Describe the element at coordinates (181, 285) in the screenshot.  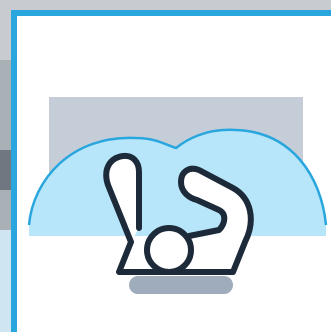
I see `shadow-bar` at that location.